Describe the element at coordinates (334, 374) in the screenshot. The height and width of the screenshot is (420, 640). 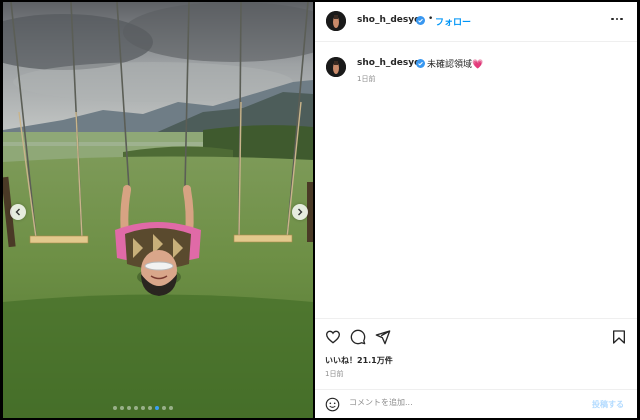
I see `post-timestamp: 1日前` at that location.